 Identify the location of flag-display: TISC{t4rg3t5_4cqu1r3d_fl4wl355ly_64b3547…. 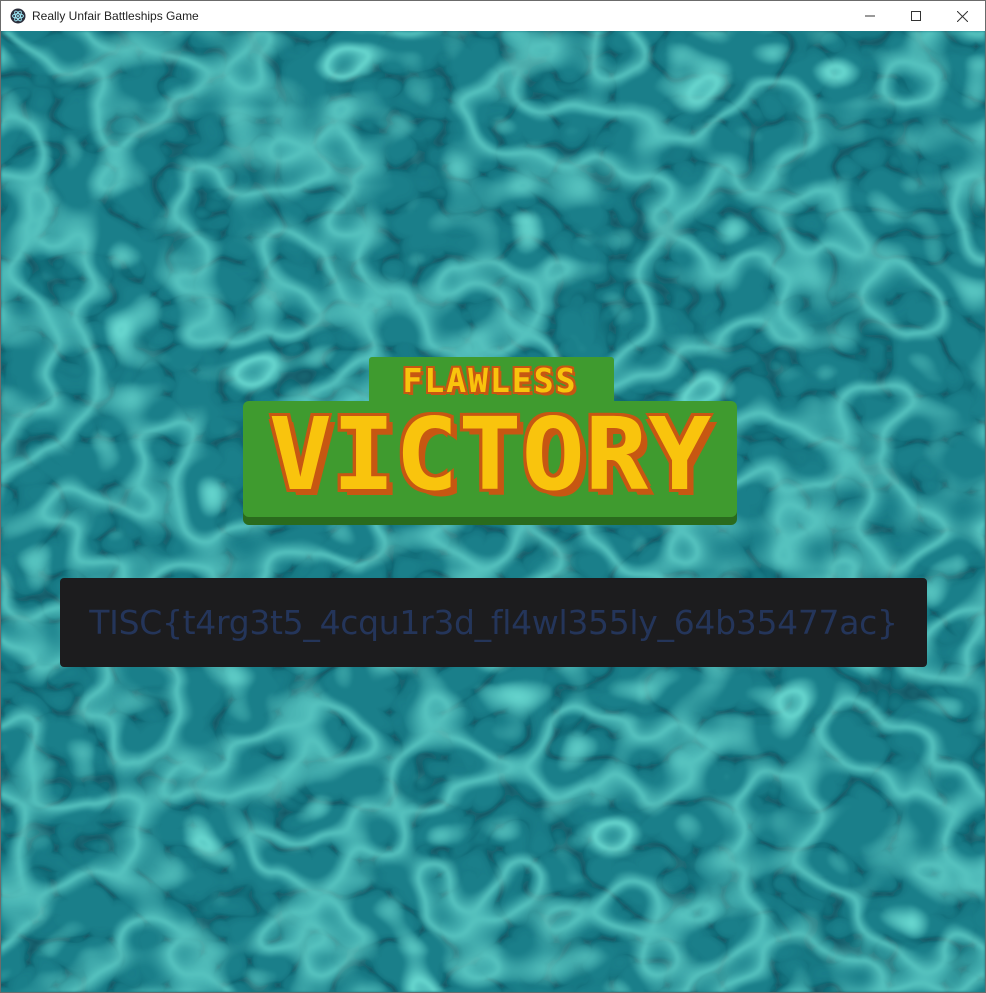
(493, 622).